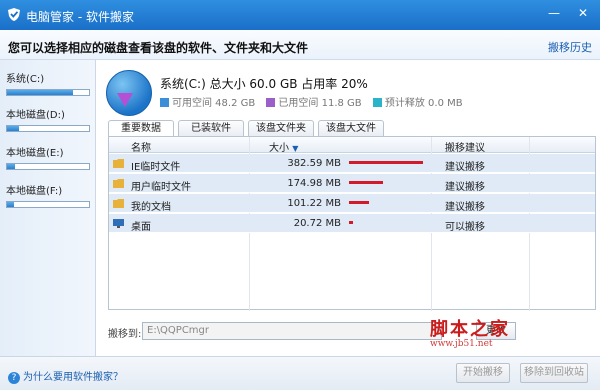  What do you see at coordinates (300, 373) in the screenshot?
I see `footer-bar: ? 为什么要用软件搬家？ 开始搬移 移除到回收站` at bounding box center [300, 373].